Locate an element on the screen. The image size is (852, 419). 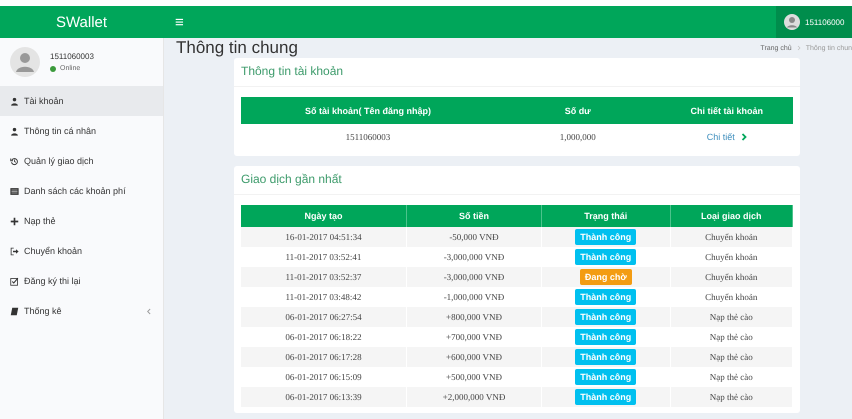
table-cell: 16-01-2017 04:51:34 is located at coordinates (323, 237).